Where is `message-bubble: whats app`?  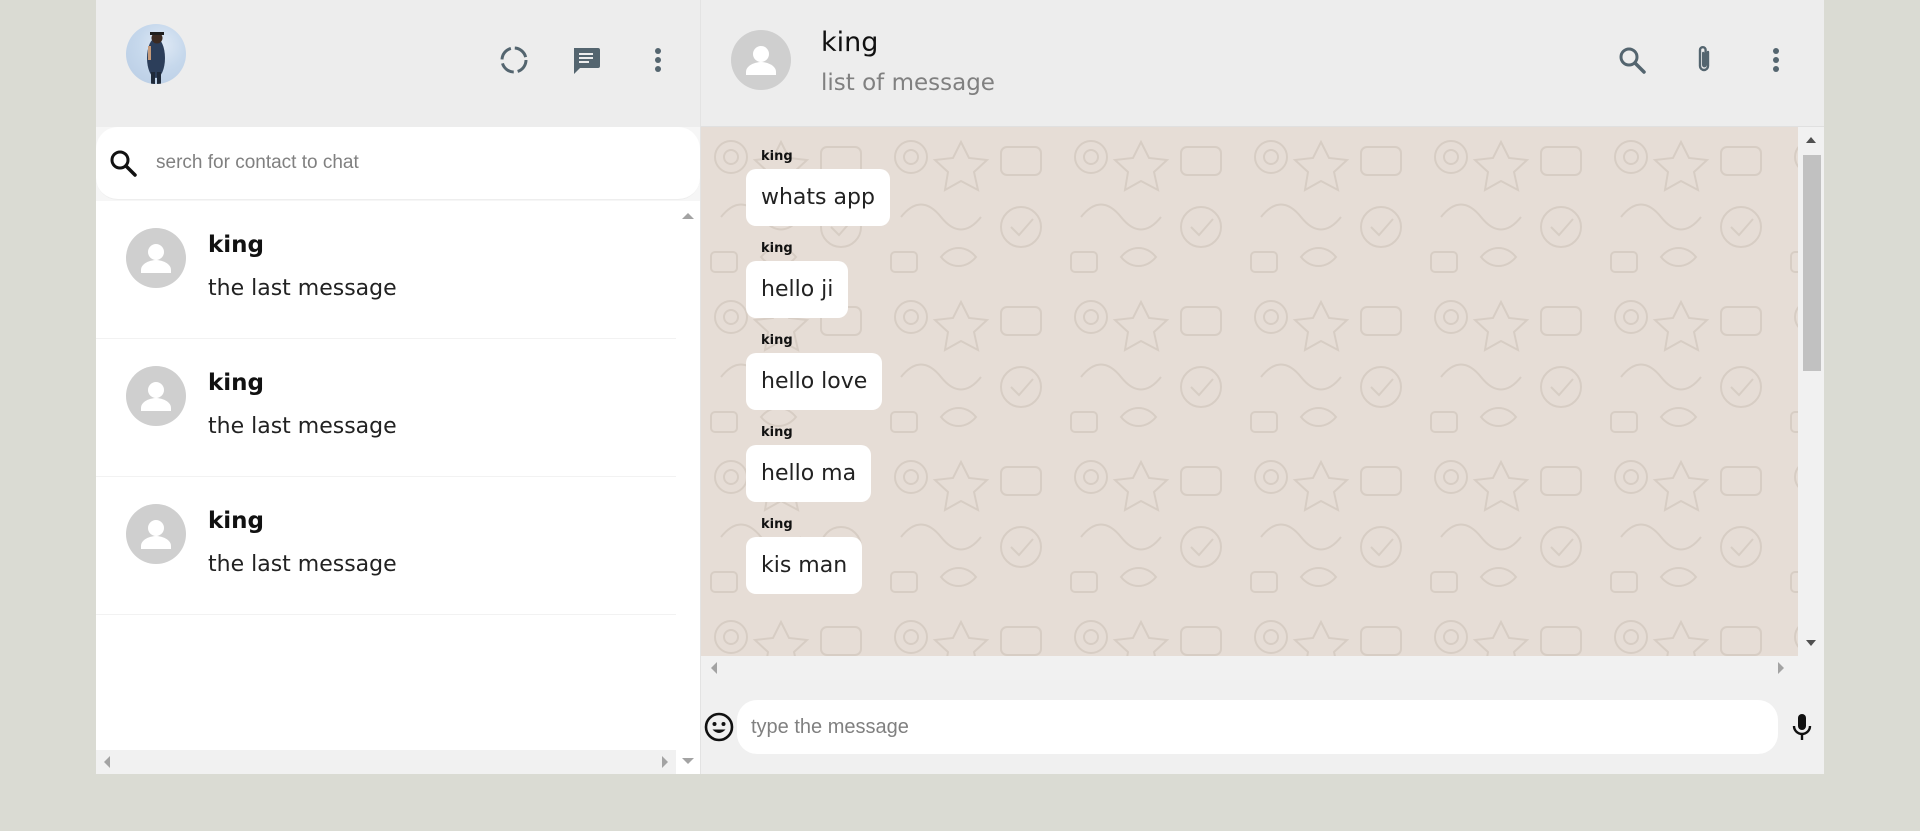
message-bubble: whats app is located at coordinates (818, 197).